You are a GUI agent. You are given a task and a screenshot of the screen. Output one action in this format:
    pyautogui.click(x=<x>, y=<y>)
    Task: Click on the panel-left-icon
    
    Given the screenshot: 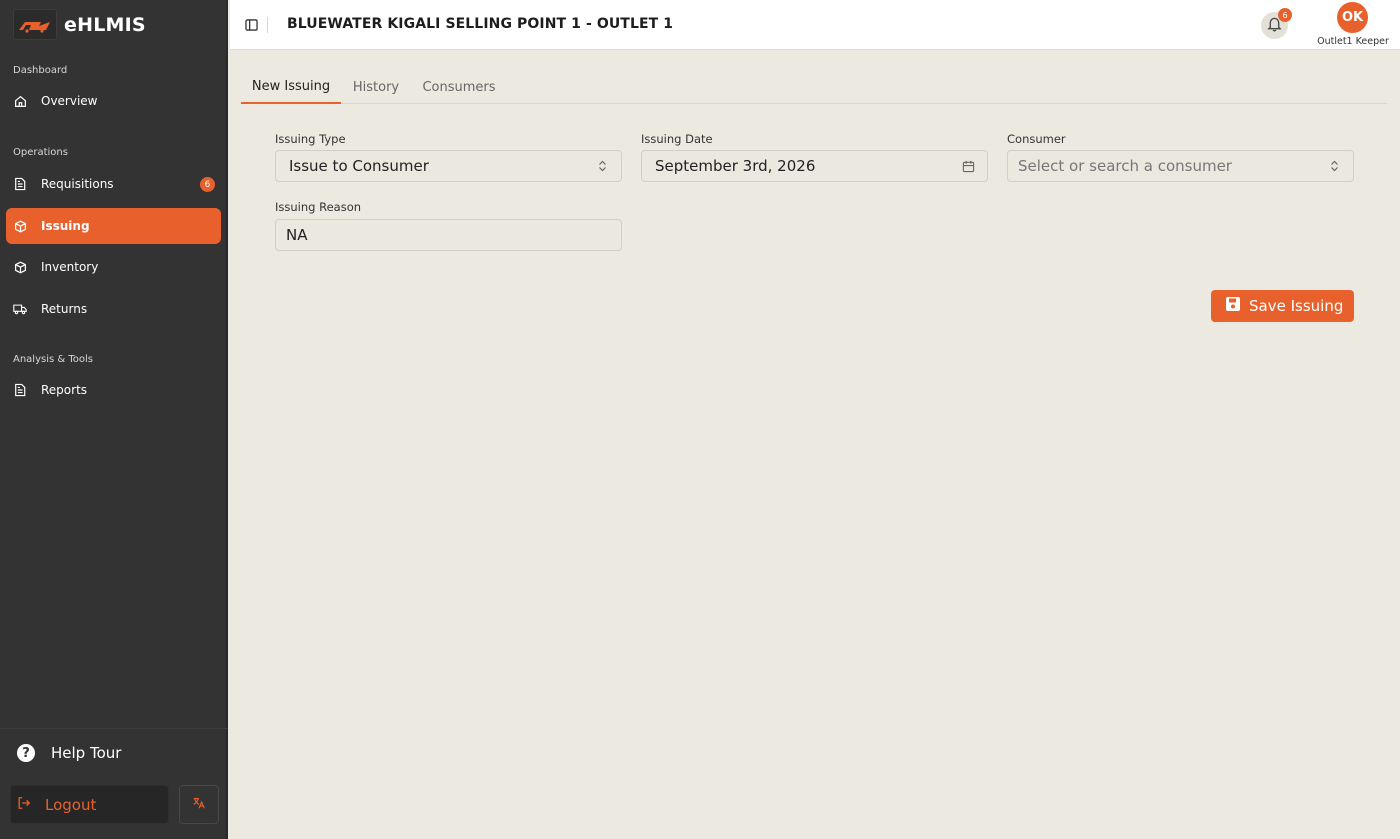 What is the action you would take?
    pyautogui.click(x=251, y=25)
    